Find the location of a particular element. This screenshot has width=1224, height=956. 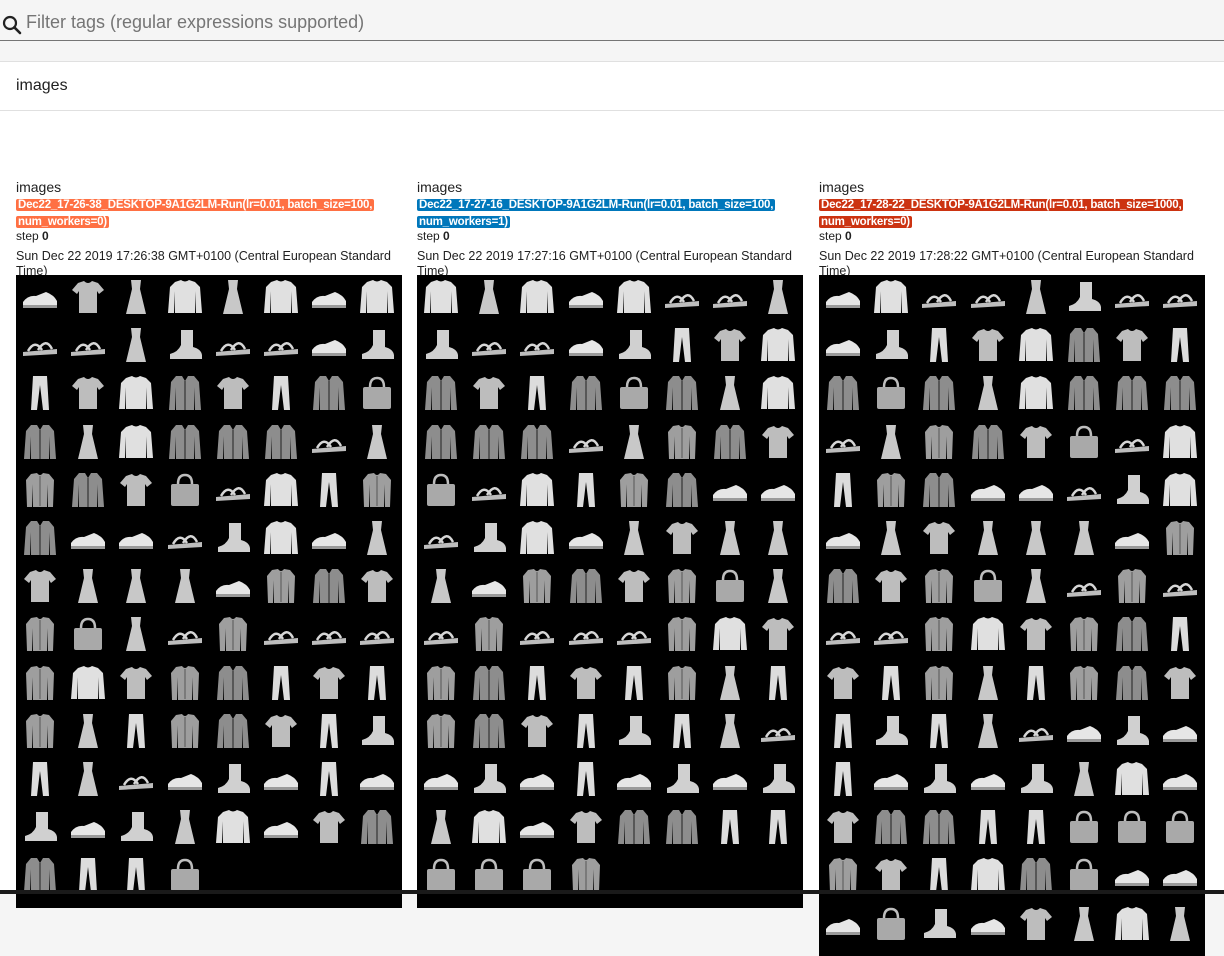

step-label: step is located at coordinates (430, 236).